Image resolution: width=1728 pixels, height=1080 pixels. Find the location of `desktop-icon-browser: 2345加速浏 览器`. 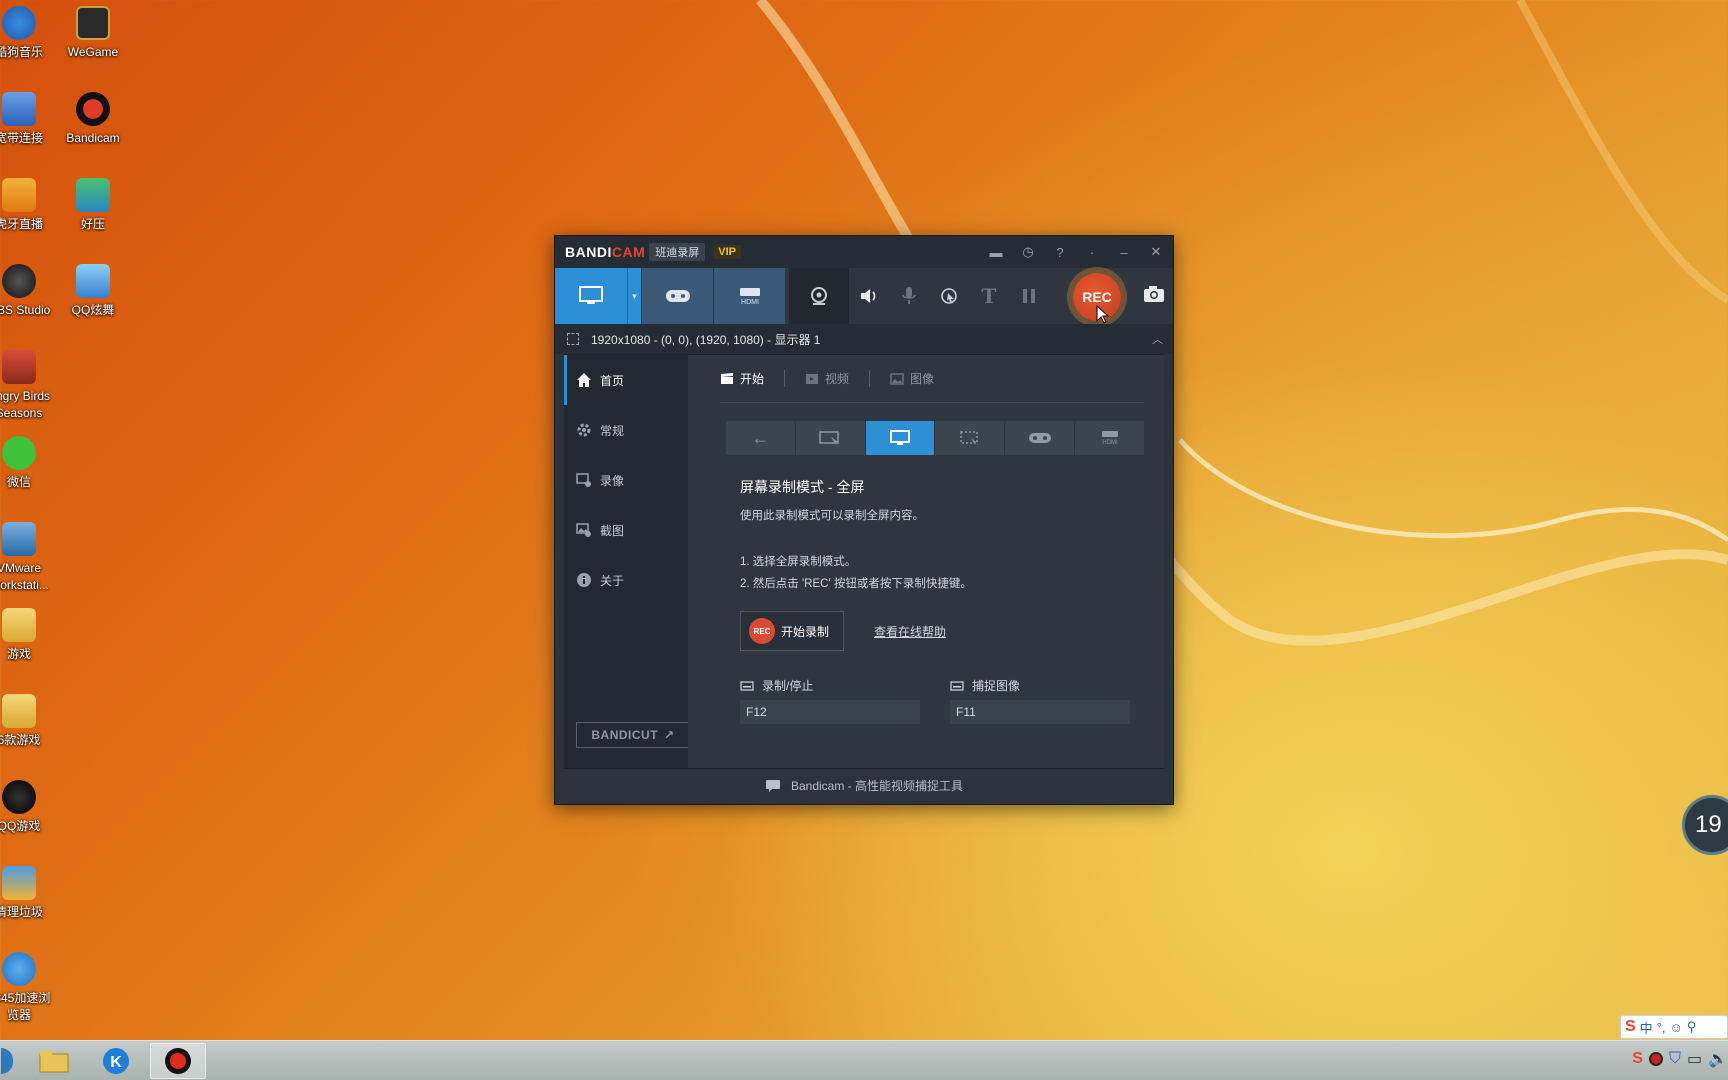

desktop-icon-browser: 2345加速浏 览器 is located at coordinates (29, 988).